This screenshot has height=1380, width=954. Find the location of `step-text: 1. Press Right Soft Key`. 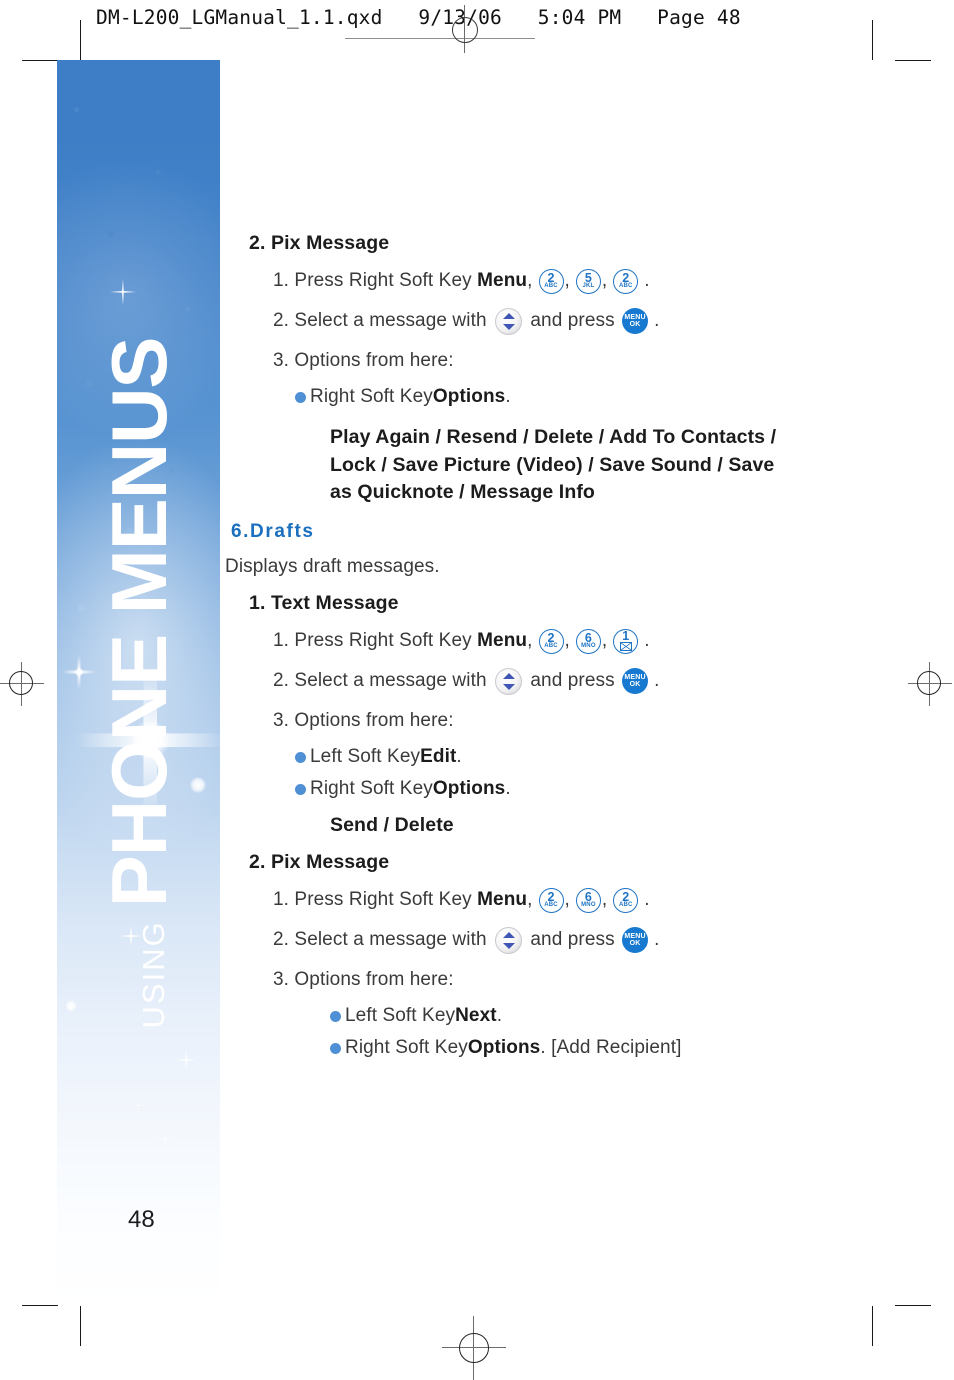

step-text: 1. Press Right Soft Key is located at coordinates (375, 280).